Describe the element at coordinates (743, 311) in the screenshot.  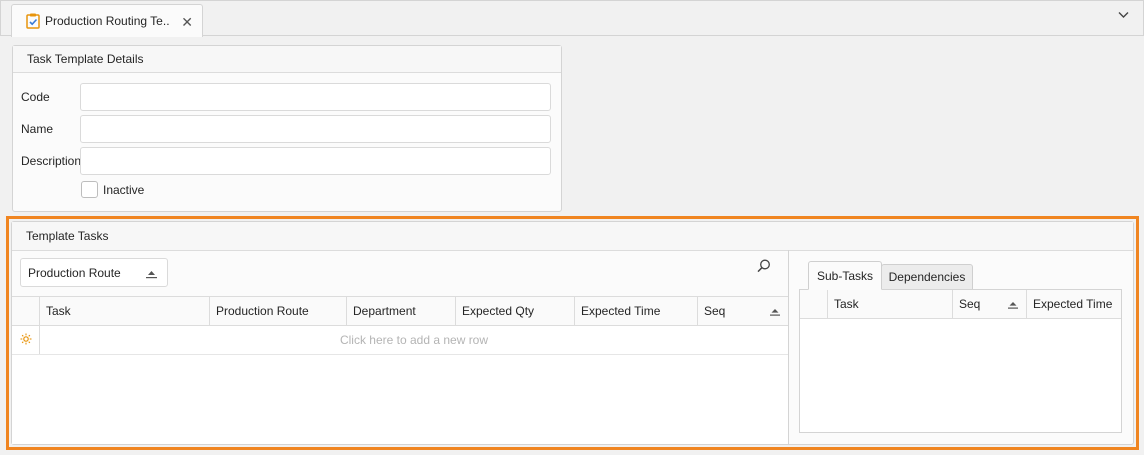
I see `column-header-seq: Seq` at that location.